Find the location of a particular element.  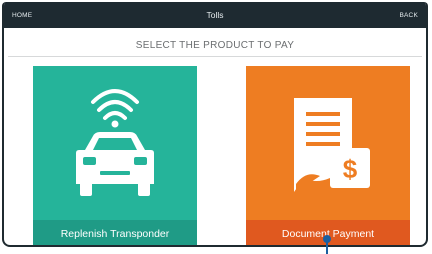

page-title: Tolls is located at coordinates (215, 15).